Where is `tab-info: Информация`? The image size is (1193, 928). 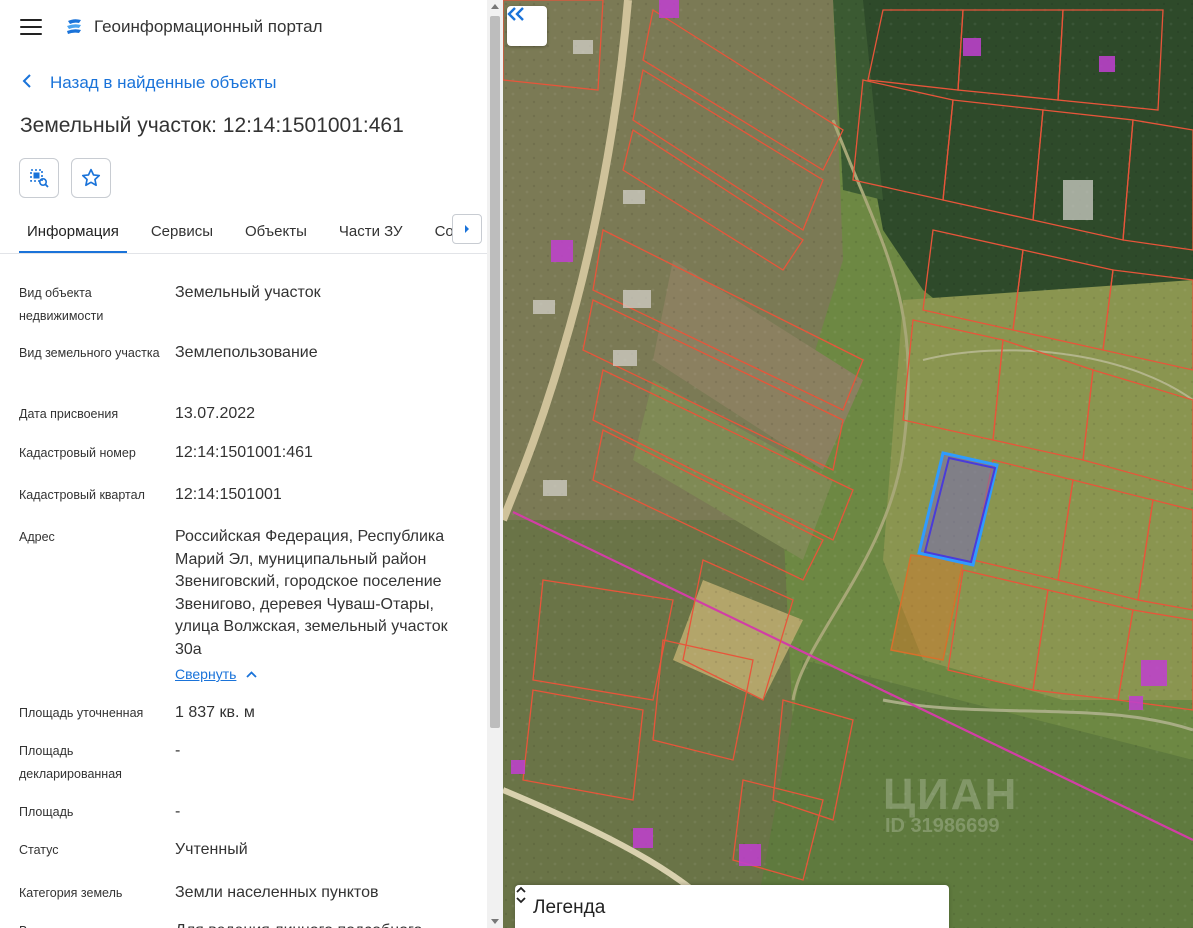 tab-info: Информация is located at coordinates (73, 233).